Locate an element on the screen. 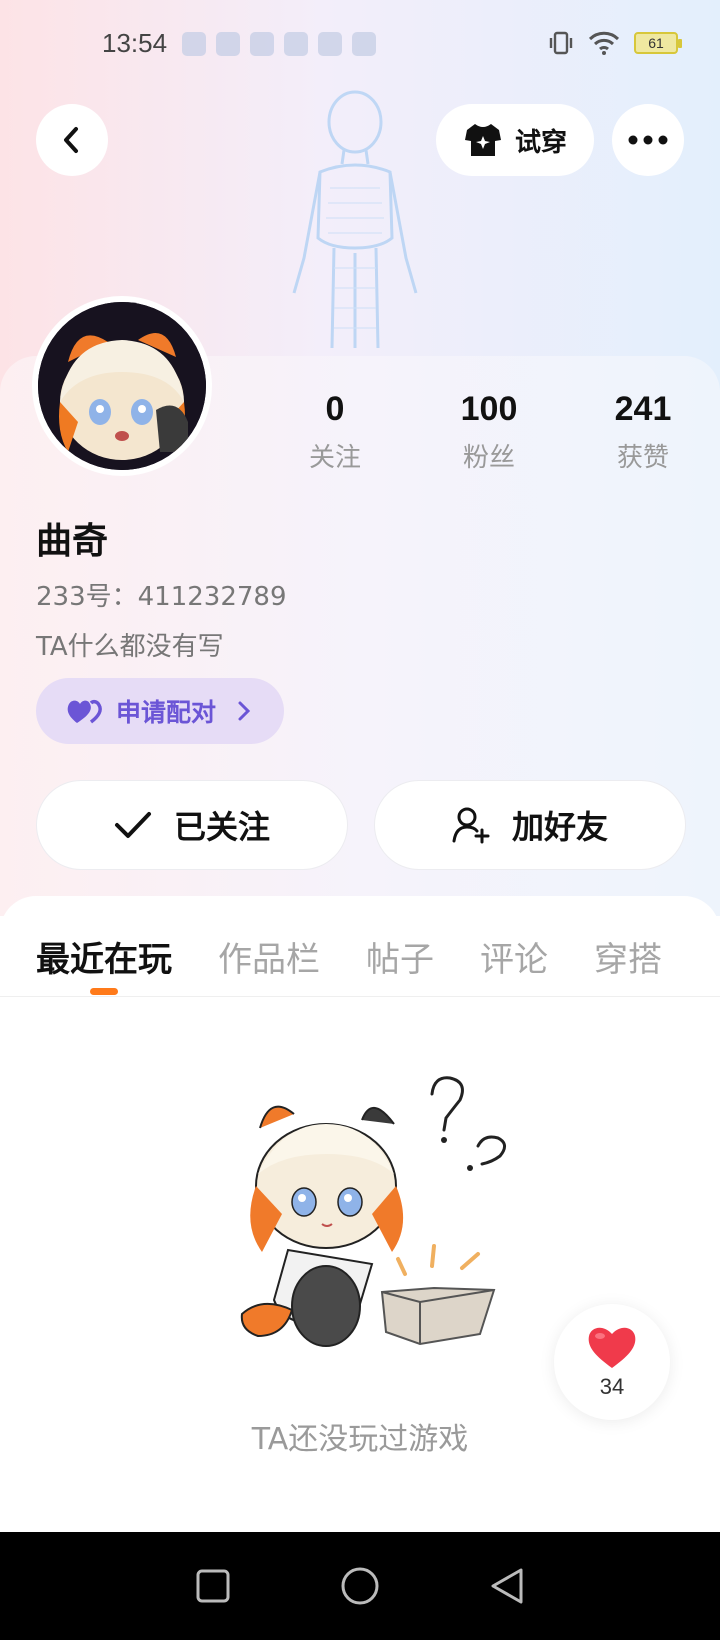 The image size is (720, 1640). notification-icons is located at coordinates (279, 44).